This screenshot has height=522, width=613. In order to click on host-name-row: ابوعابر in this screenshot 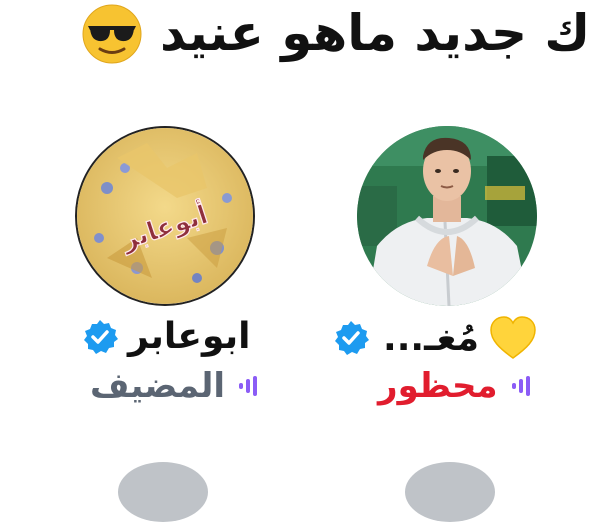, I will do `click(166, 336)`.